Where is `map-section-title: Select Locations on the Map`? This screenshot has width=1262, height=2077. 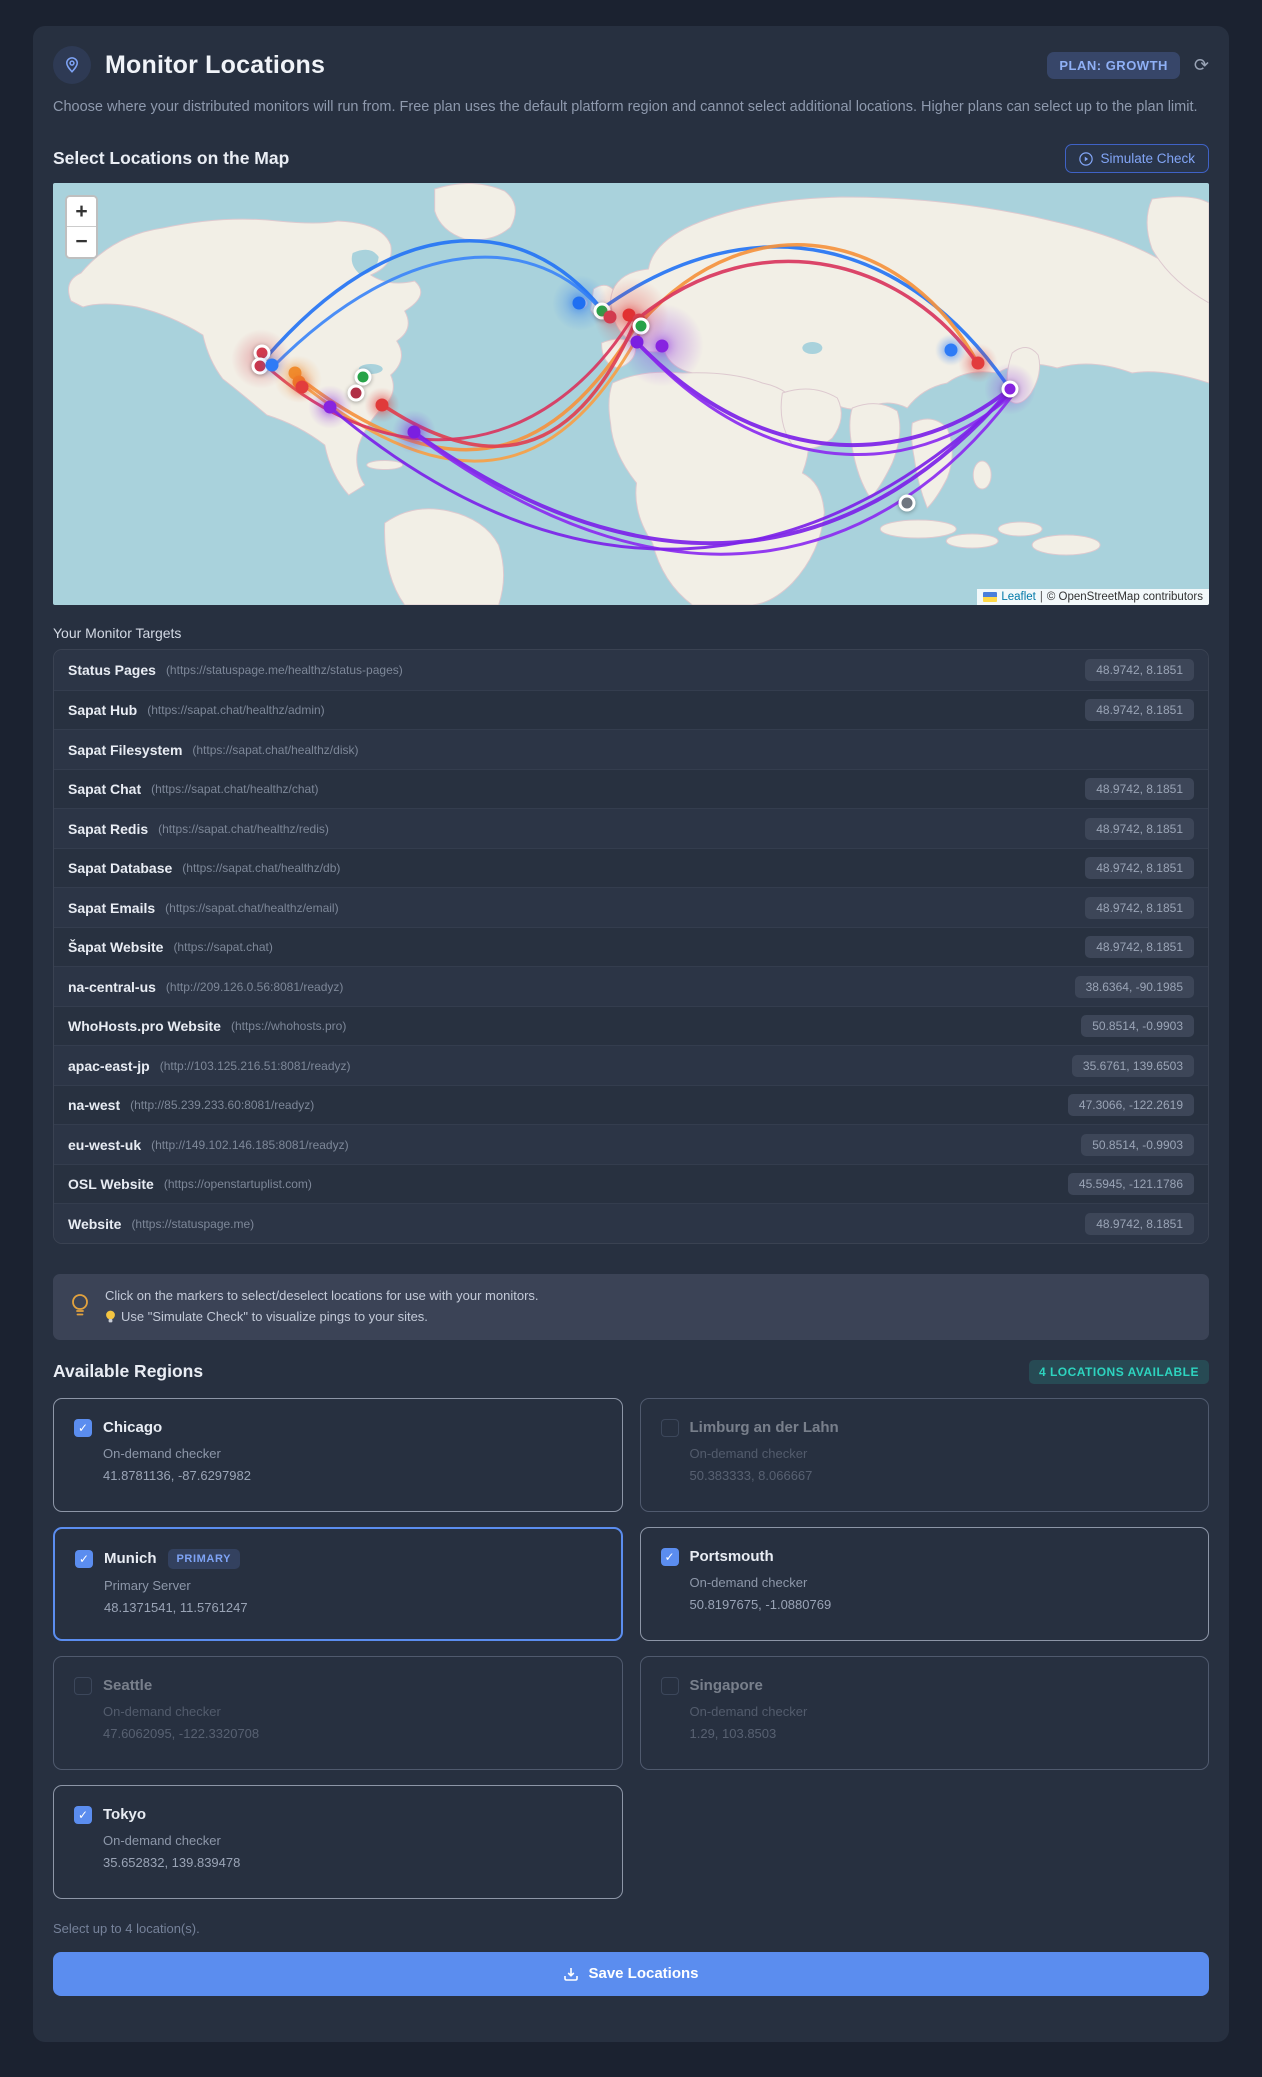 map-section-title: Select Locations on the Map is located at coordinates (171, 158).